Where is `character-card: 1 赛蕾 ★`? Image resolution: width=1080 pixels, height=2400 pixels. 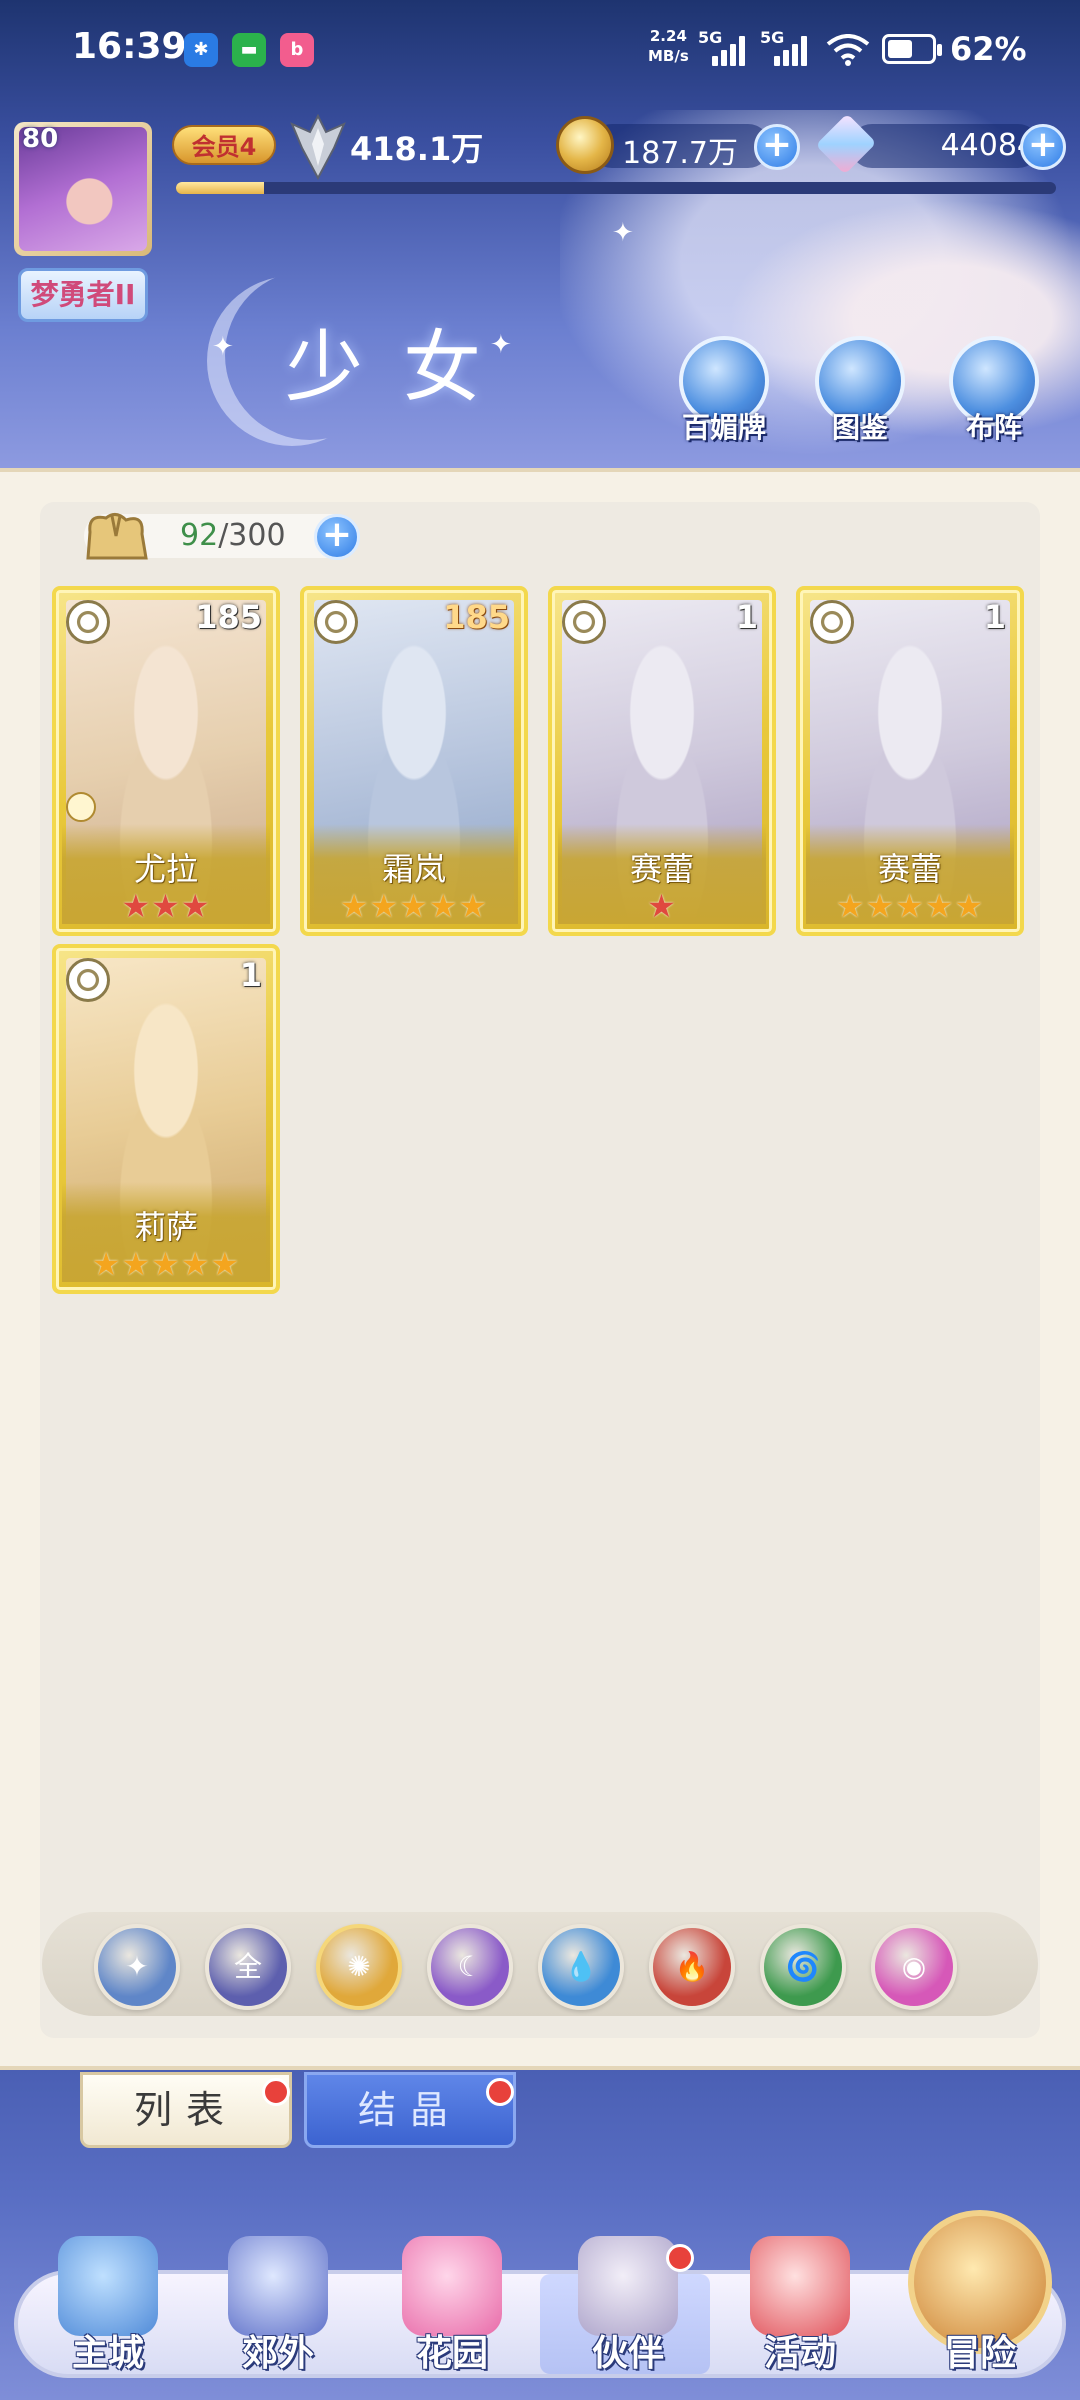
character-card: 1 赛蕾 ★ is located at coordinates (662, 761).